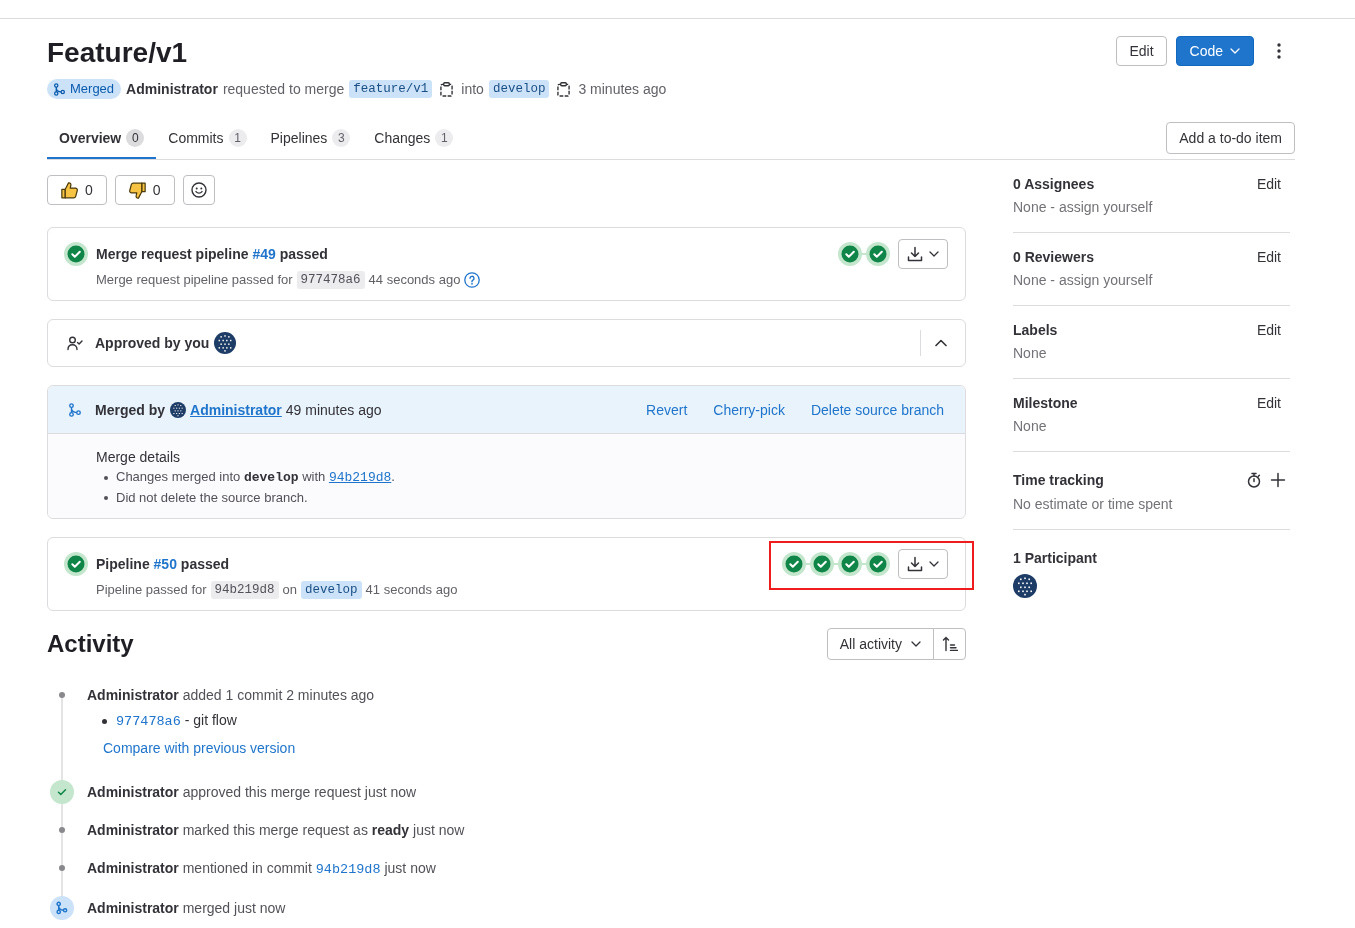 This screenshot has width=1355, height=928. Describe the element at coordinates (1254, 480) in the screenshot. I see `time-tracking-button` at that location.